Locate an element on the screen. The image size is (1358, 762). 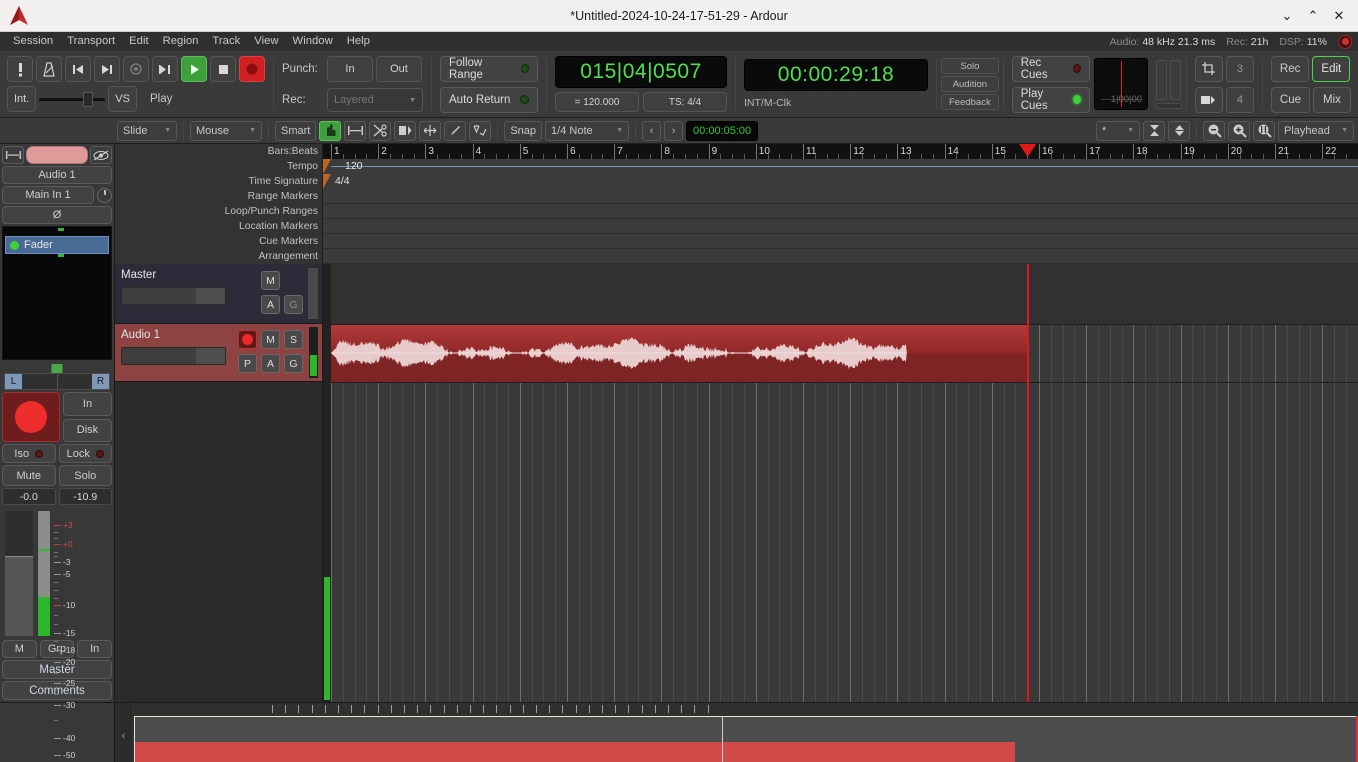
processor-active-led is located at coordinates (14, 245).